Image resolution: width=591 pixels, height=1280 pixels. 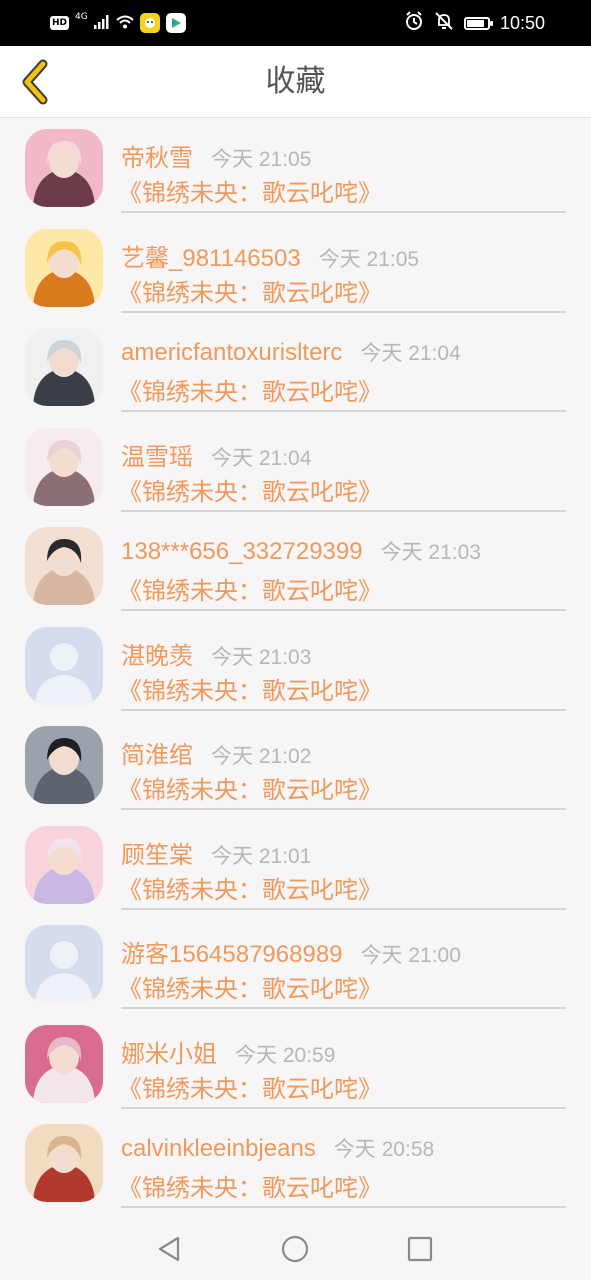 I want to click on home-circle-icon, so click(x=295, y=1249).